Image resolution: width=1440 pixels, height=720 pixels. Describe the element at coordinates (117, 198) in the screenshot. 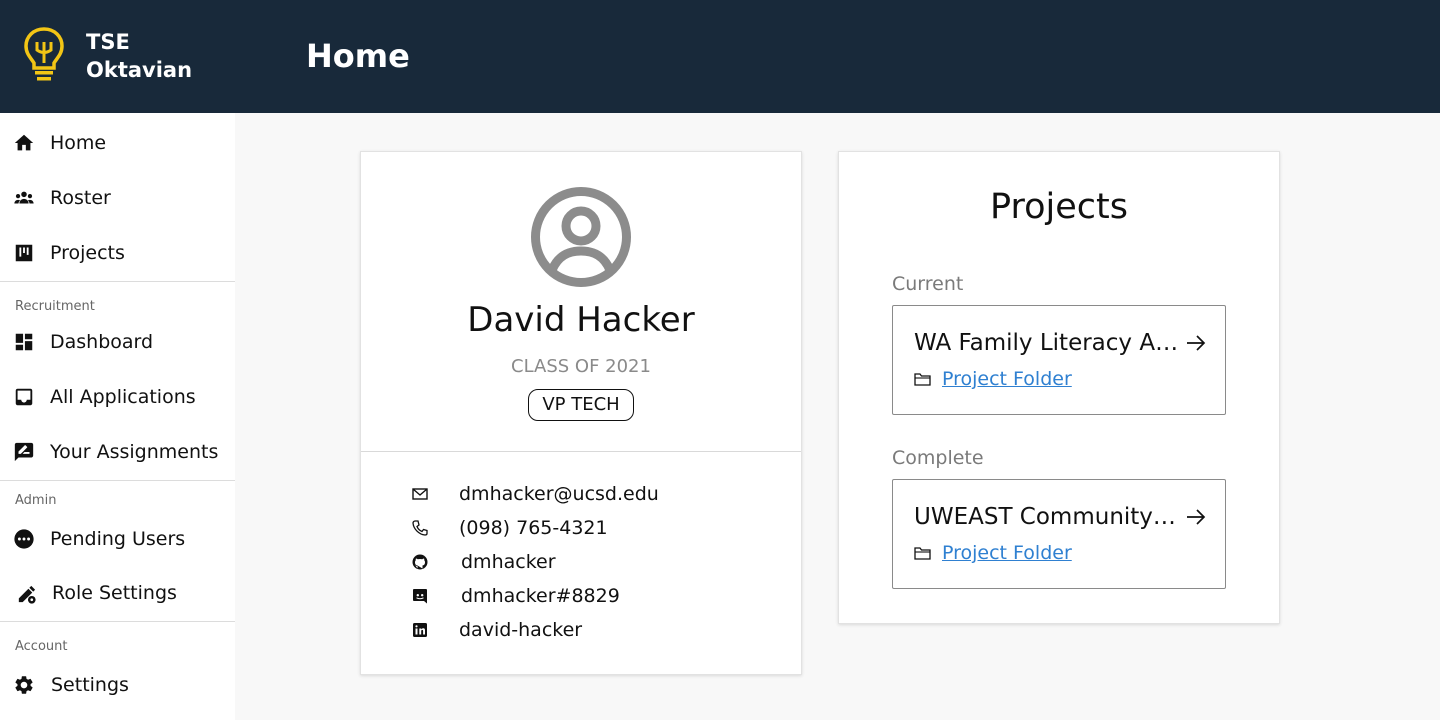

I see `sidebar-item-roster: Roster` at that location.